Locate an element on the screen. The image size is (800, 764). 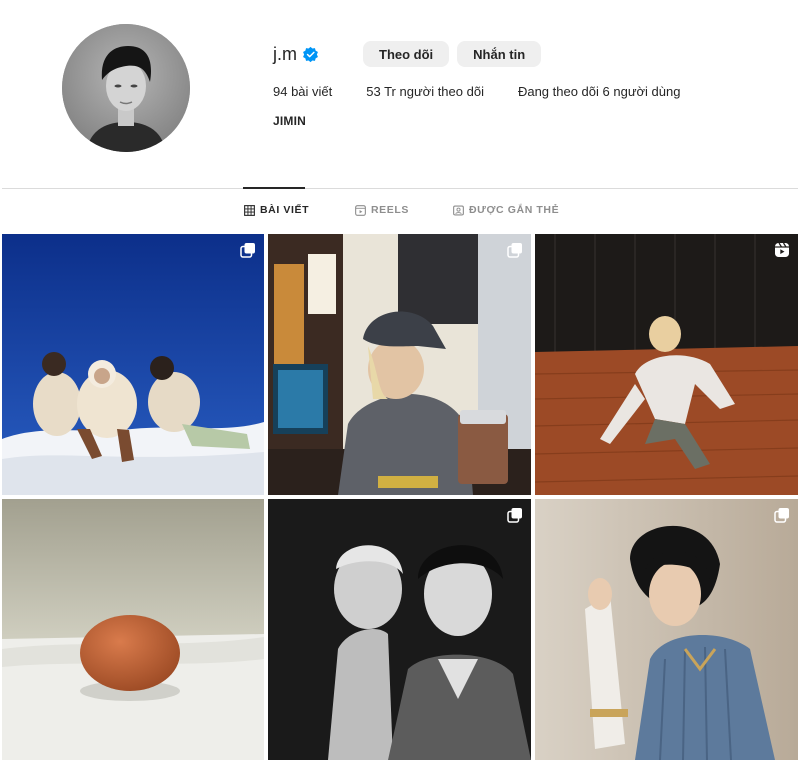
tab-label: BÀI VIẾT is located at coordinates (285, 210).